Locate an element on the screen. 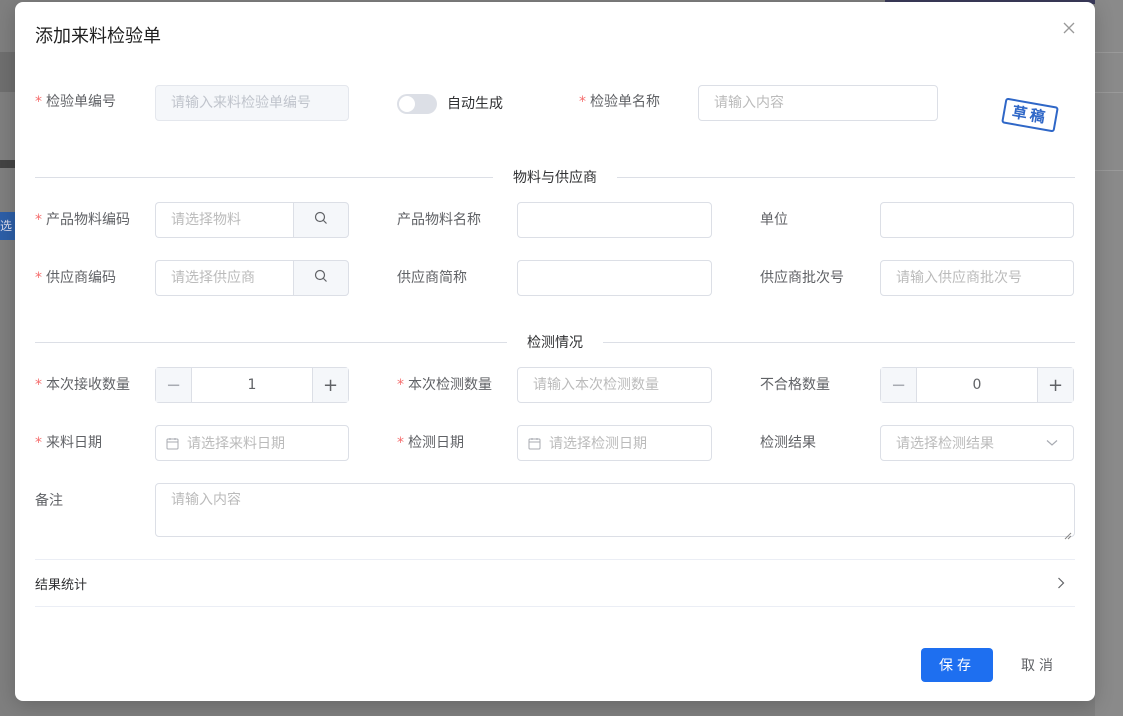 This screenshot has width=1123, height=716. item-name-label: 产品物料名称 is located at coordinates (439, 220).